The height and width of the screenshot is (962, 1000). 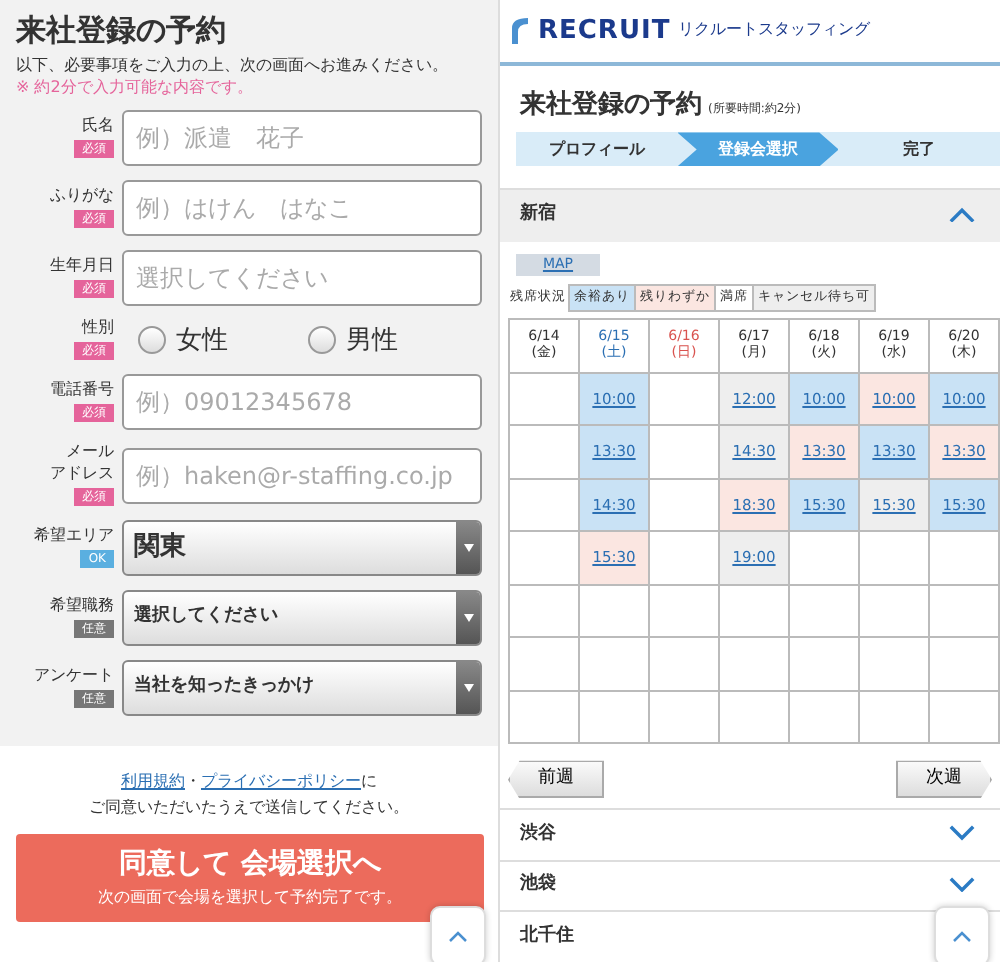 I want to click on progress-step: 登録会選択, so click(x=758, y=149).